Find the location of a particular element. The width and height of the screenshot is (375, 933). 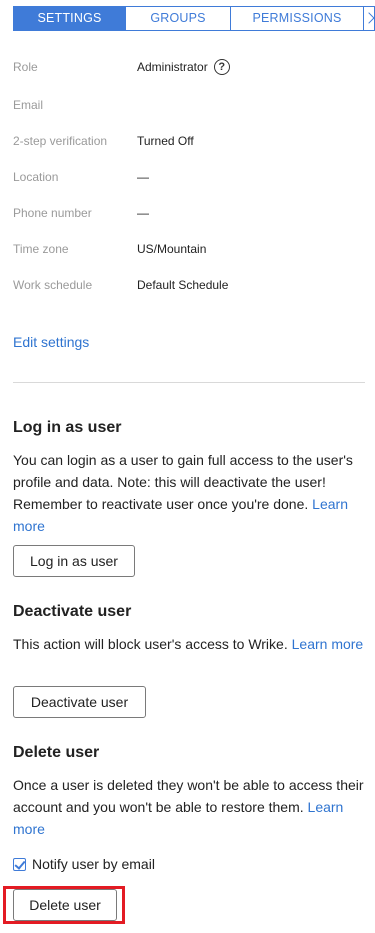

role-value: Administrator ? is located at coordinates (183, 67).